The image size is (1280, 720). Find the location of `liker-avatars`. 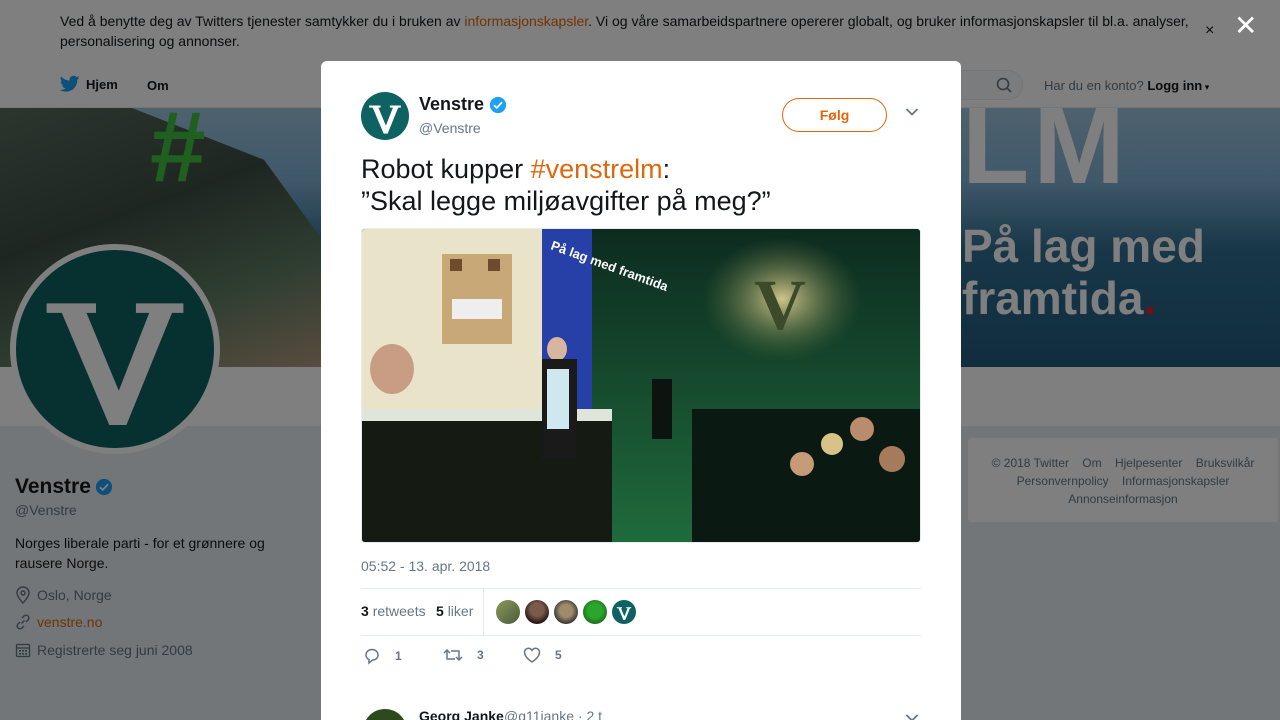

liker-avatars is located at coordinates (568, 612).